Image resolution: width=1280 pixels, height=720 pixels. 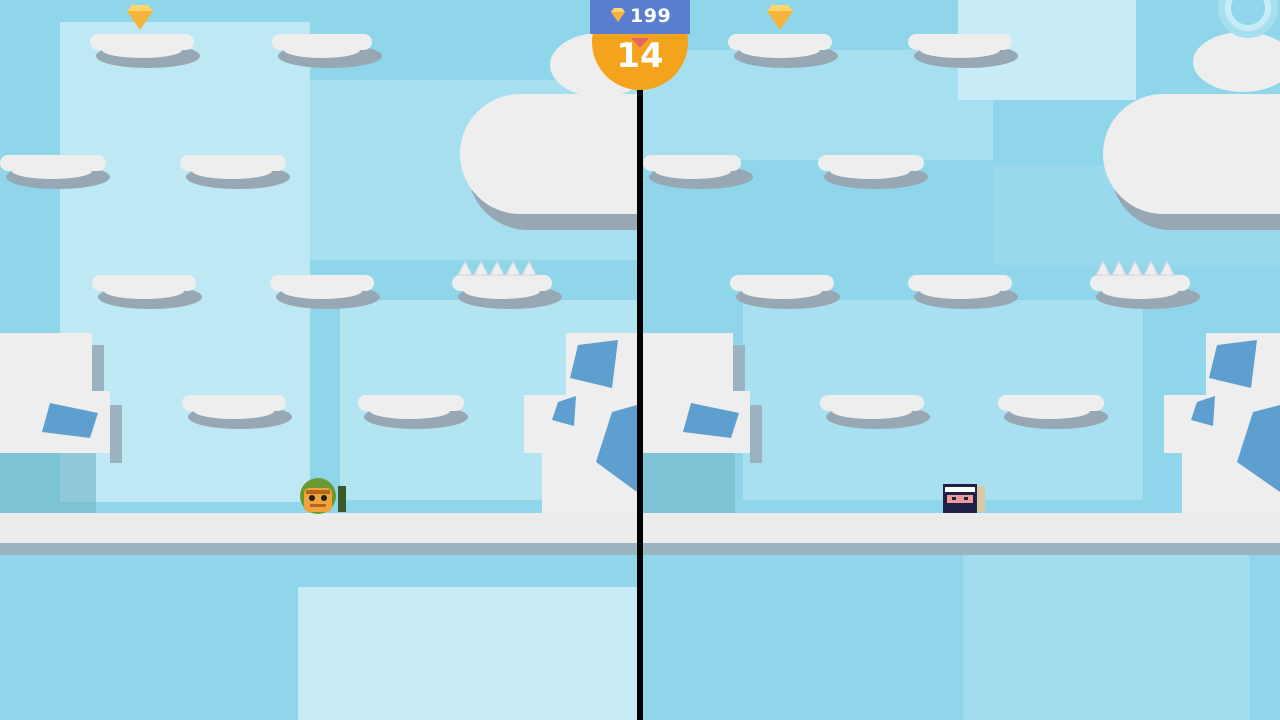 What do you see at coordinates (323, 496) in the screenshot?
I see `player-frog` at bounding box center [323, 496].